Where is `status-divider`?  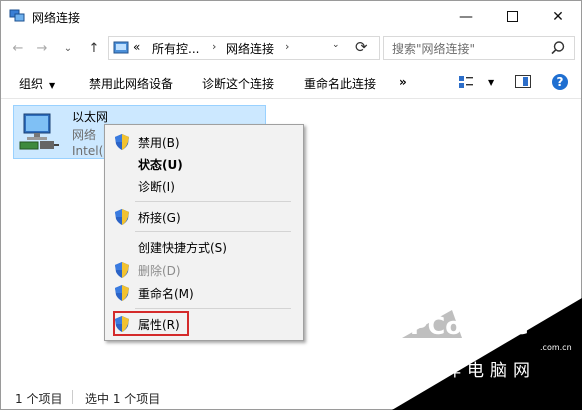
status-divider is located at coordinates (72, 397).